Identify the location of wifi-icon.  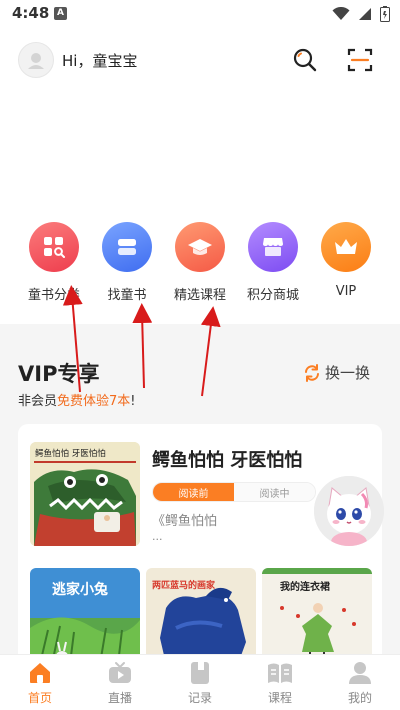
(341, 13).